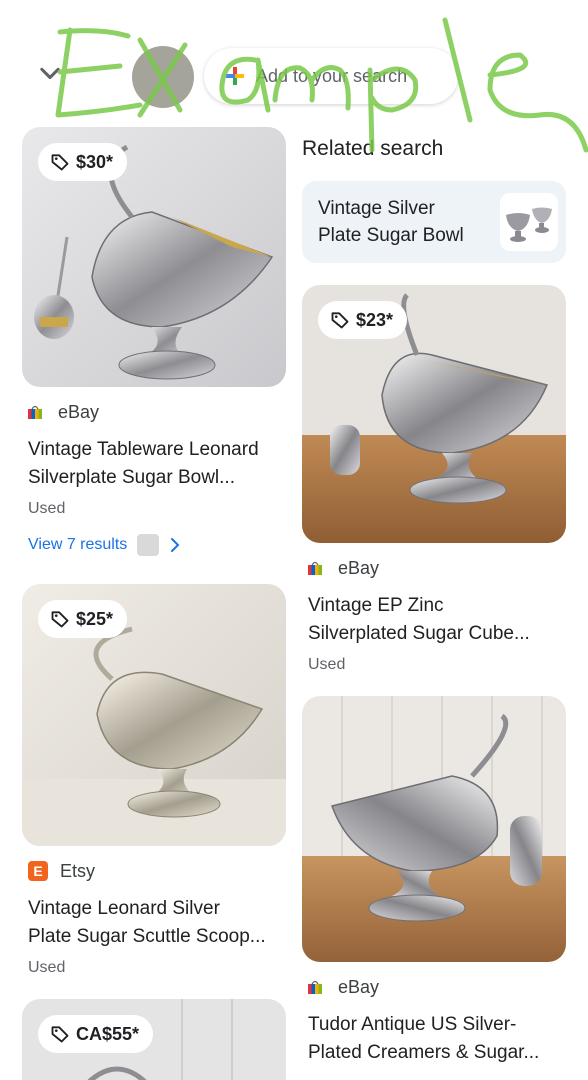 The image size is (588, 1080). I want to click on add-to-search-button: Add to your search, so click(331, 76).